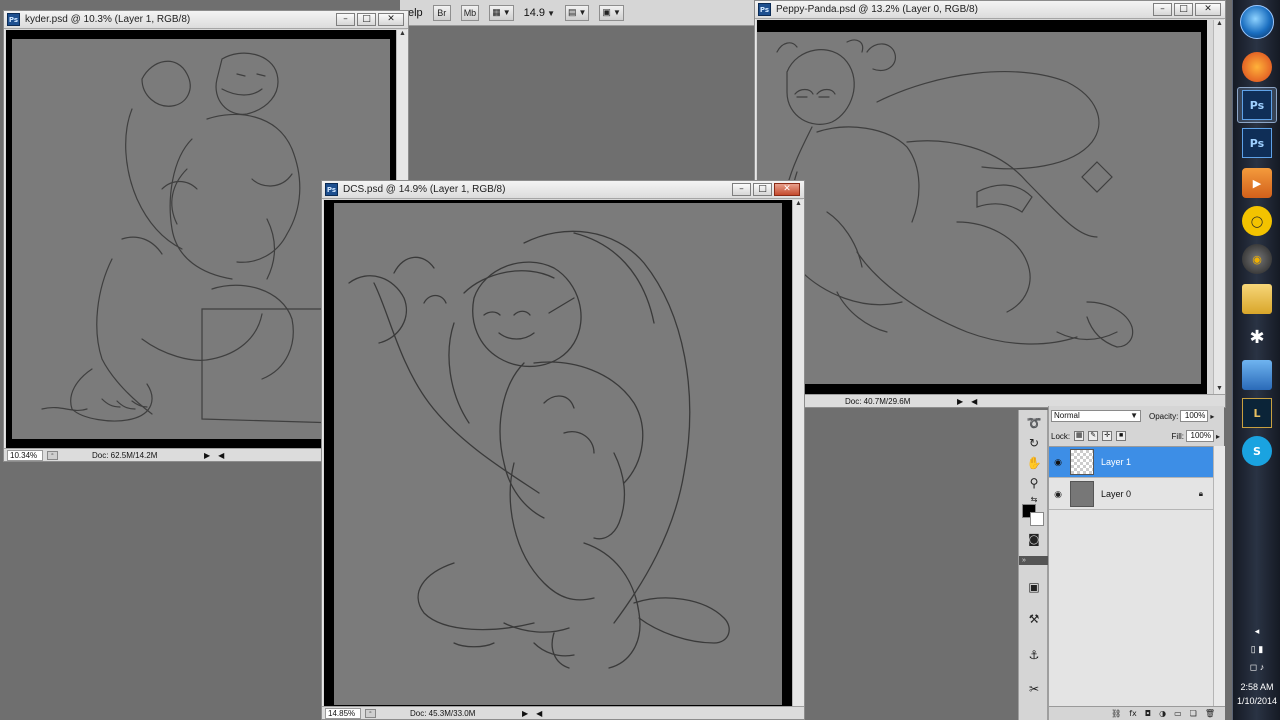  What do you see at coordinates (1034, 689) in the screenshot?
I see `tool-presets-icon: ✂` at bounding box center [1034, 689].